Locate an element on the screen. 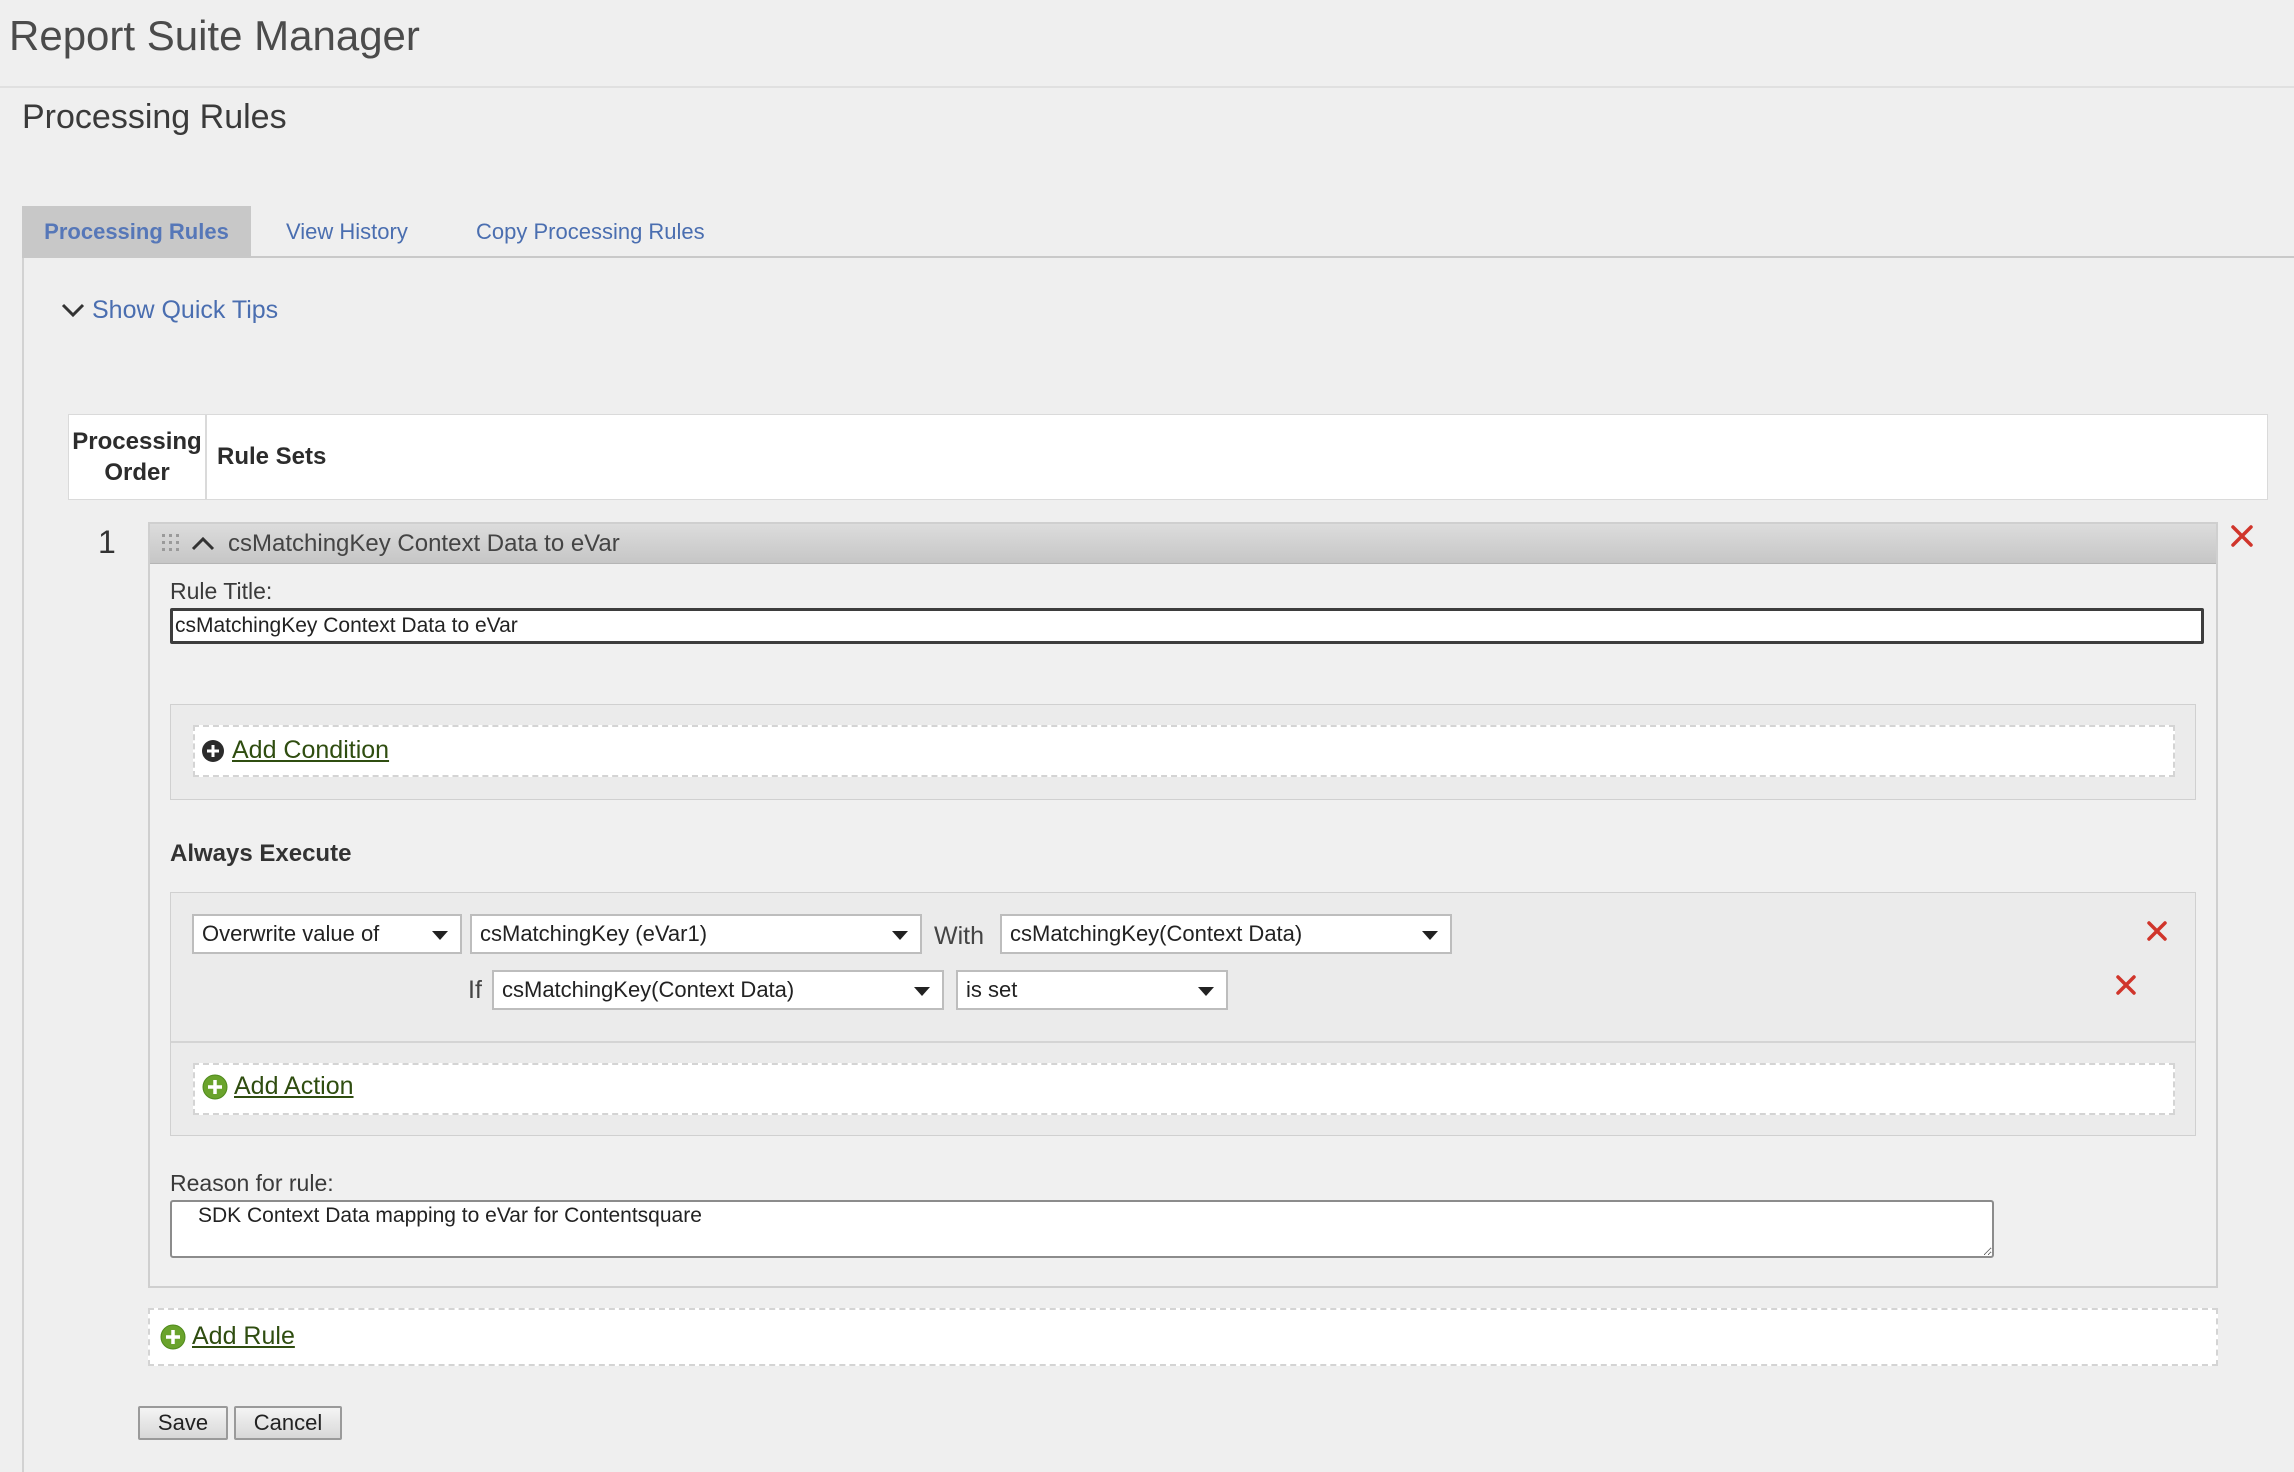  if-field-value: csMatchingKey(Context Data) is located at coordinates (648, 989).